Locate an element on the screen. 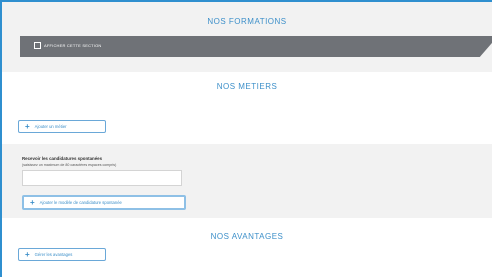 The height and width of the screenshot is (277, 492). add-metier-label: Ajouter un métier is located at coordinates (50, 126).